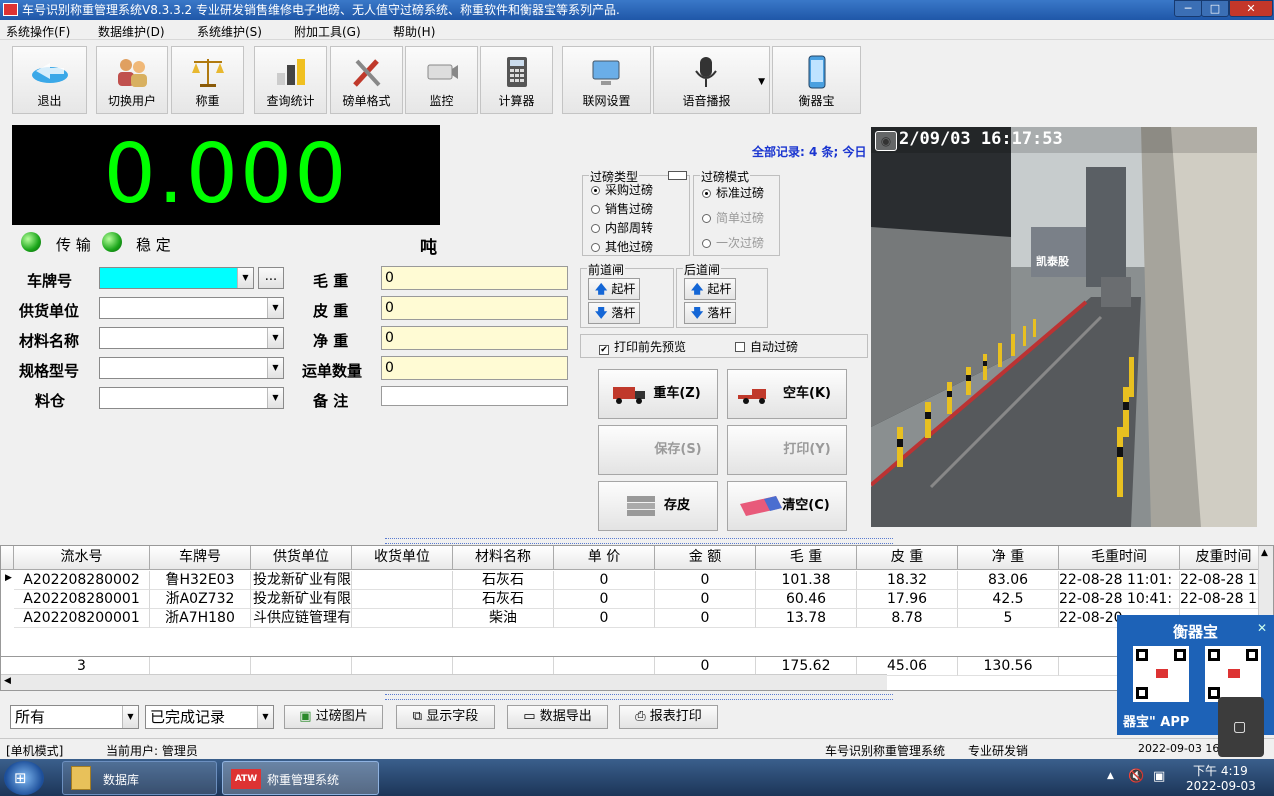 The width and height of the screenshot is (1274, 796). Describe the element at coordinates (441, 80) in the screenshot. I see `monitor-button: 监控` at that location.